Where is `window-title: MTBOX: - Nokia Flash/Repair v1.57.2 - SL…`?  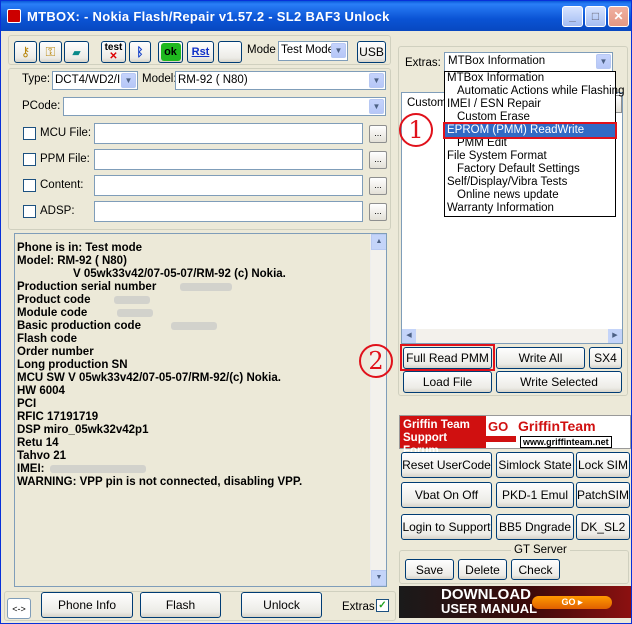
window-title: MTBOX: - Nokia Flash/Repair v1.57.2 - SL… is located at coordinates (208, 16).